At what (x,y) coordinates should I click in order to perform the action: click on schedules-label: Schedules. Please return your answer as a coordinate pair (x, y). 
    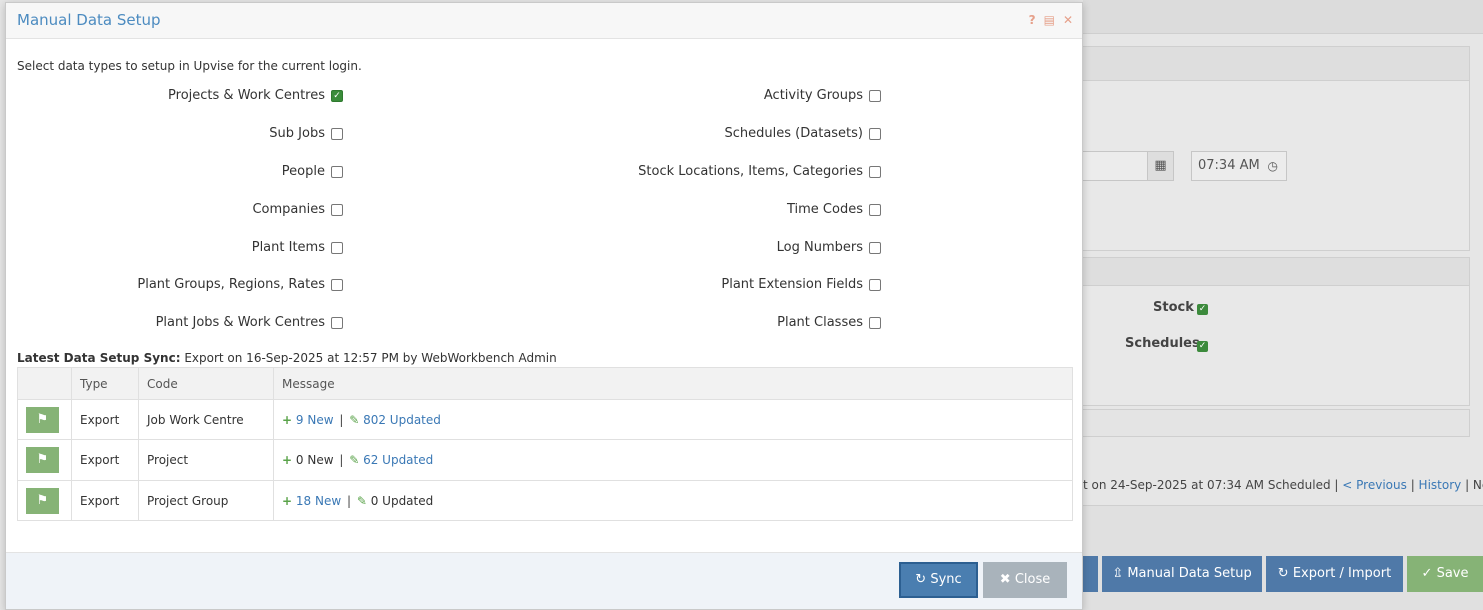
    Looking at the image, I should click on (1162, 343).